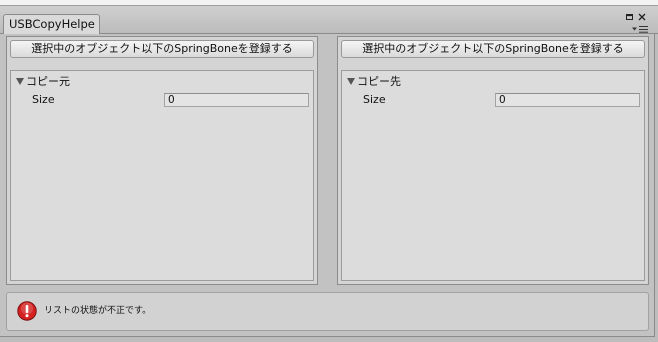 The height and width of the screenshot is (342, 658). What do you see at coordinates (48, 81) in the screenshot?
I see `foldout-label: コピー元` at bounding box center [48, 81].